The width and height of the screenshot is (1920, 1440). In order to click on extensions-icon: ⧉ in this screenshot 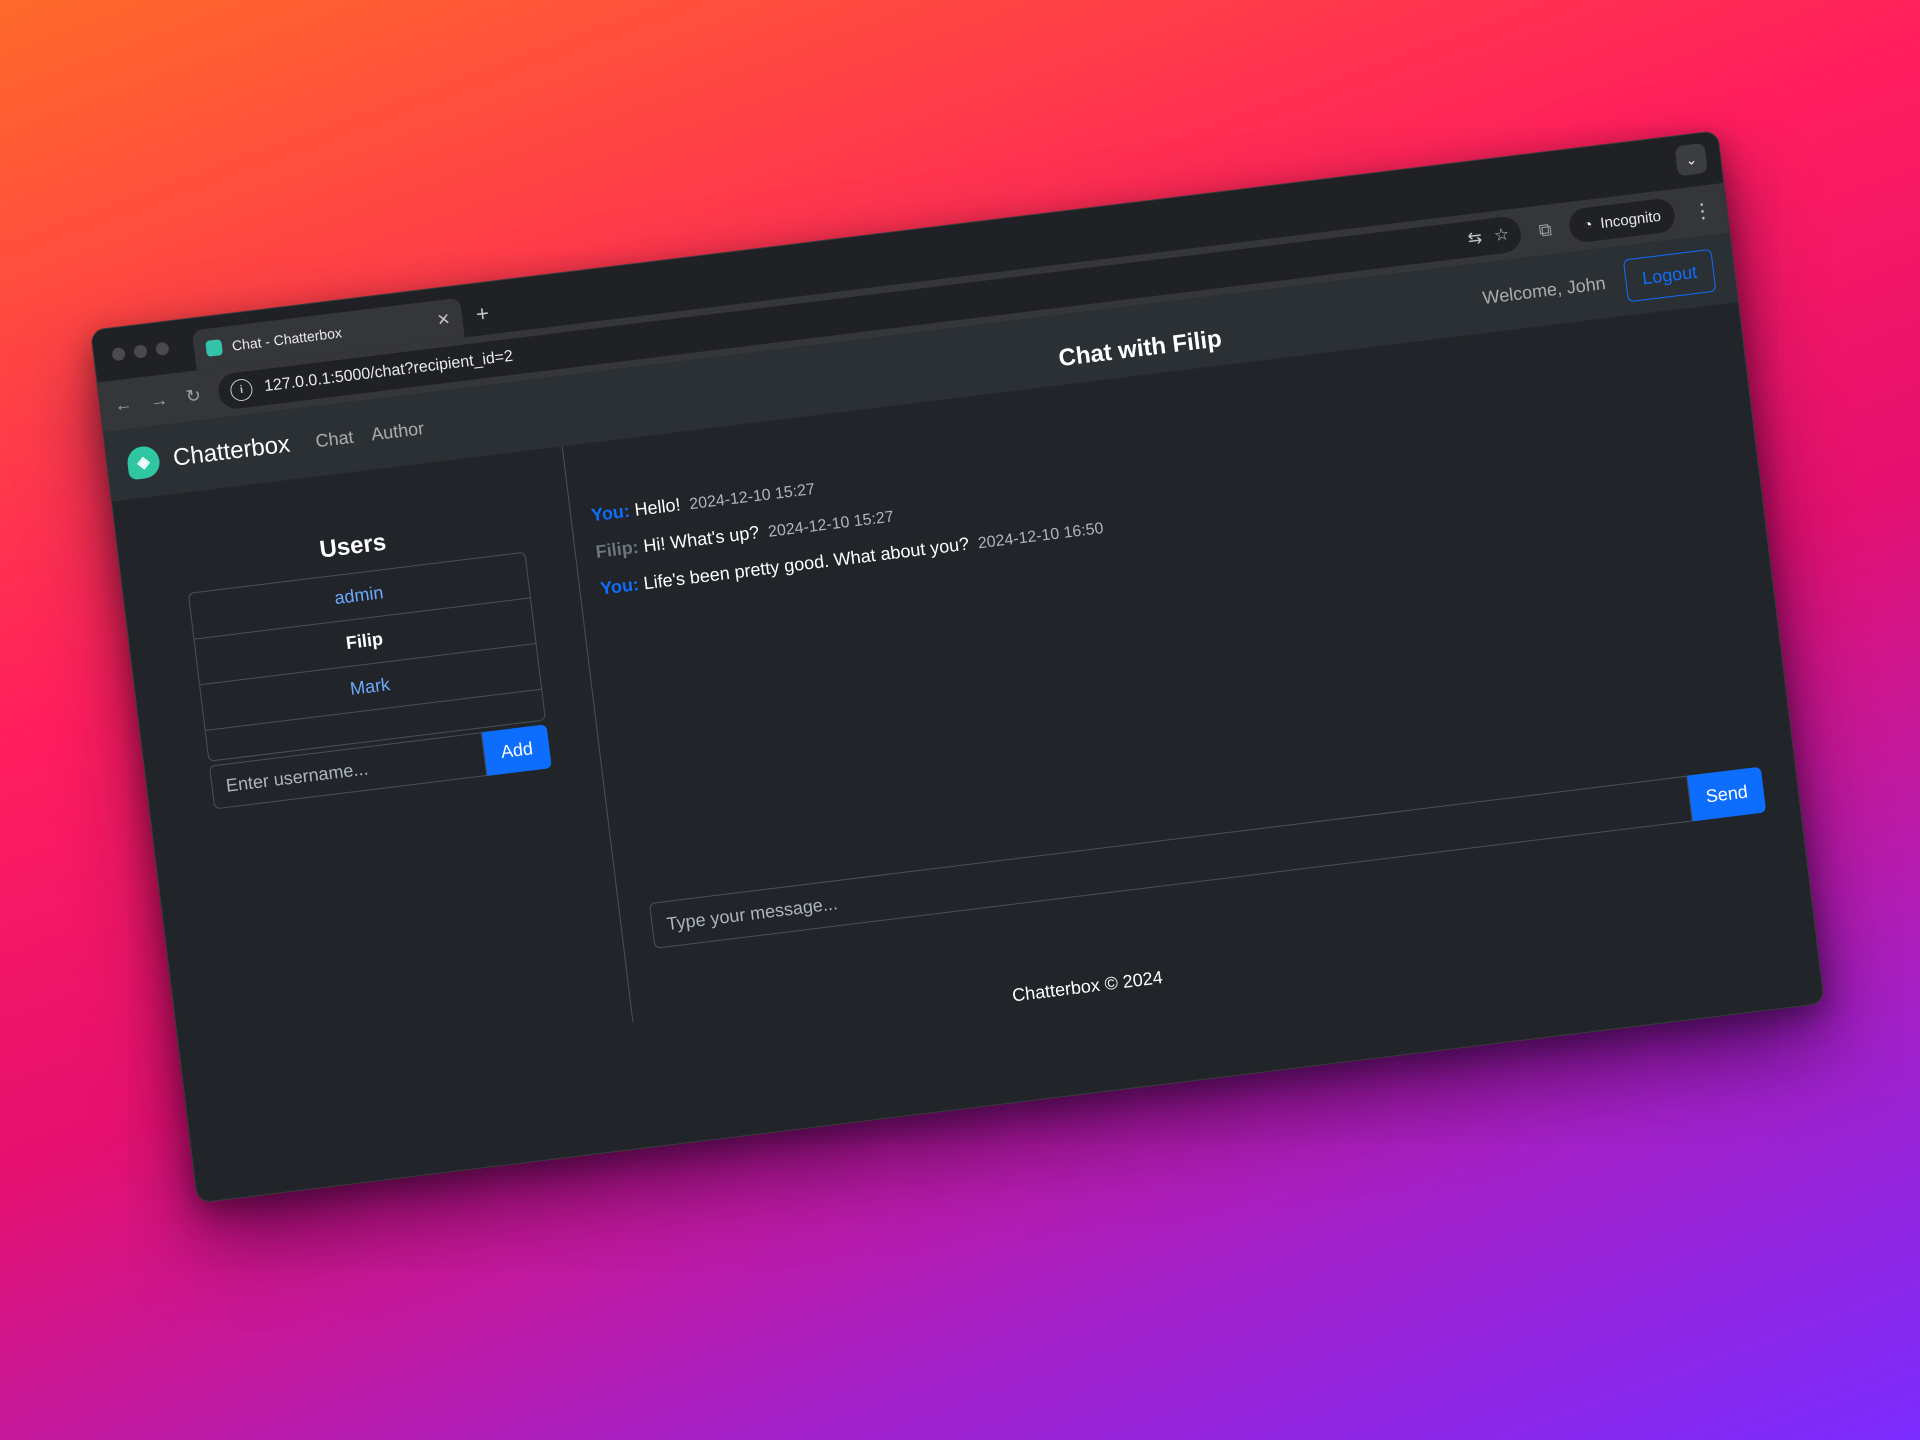, I will do `click(1545, 230)`.